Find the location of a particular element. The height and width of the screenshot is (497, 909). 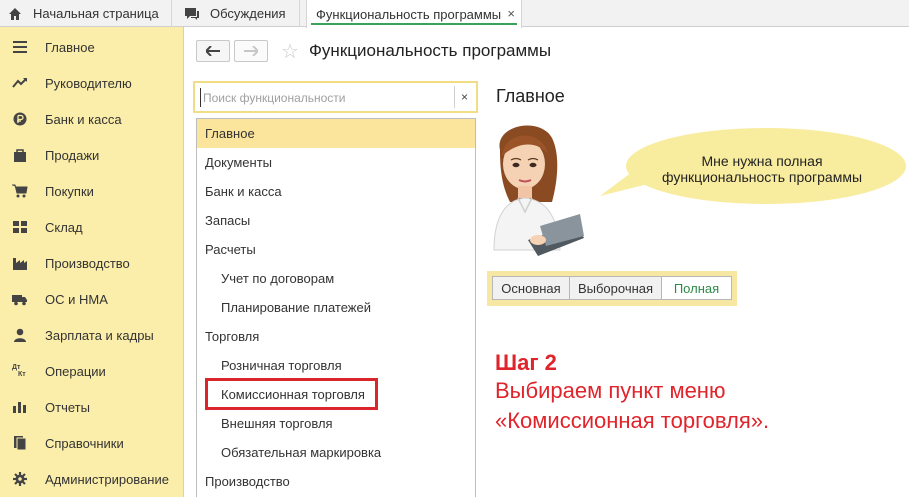

list-item: Торговля is located at coordinates (336, 336).